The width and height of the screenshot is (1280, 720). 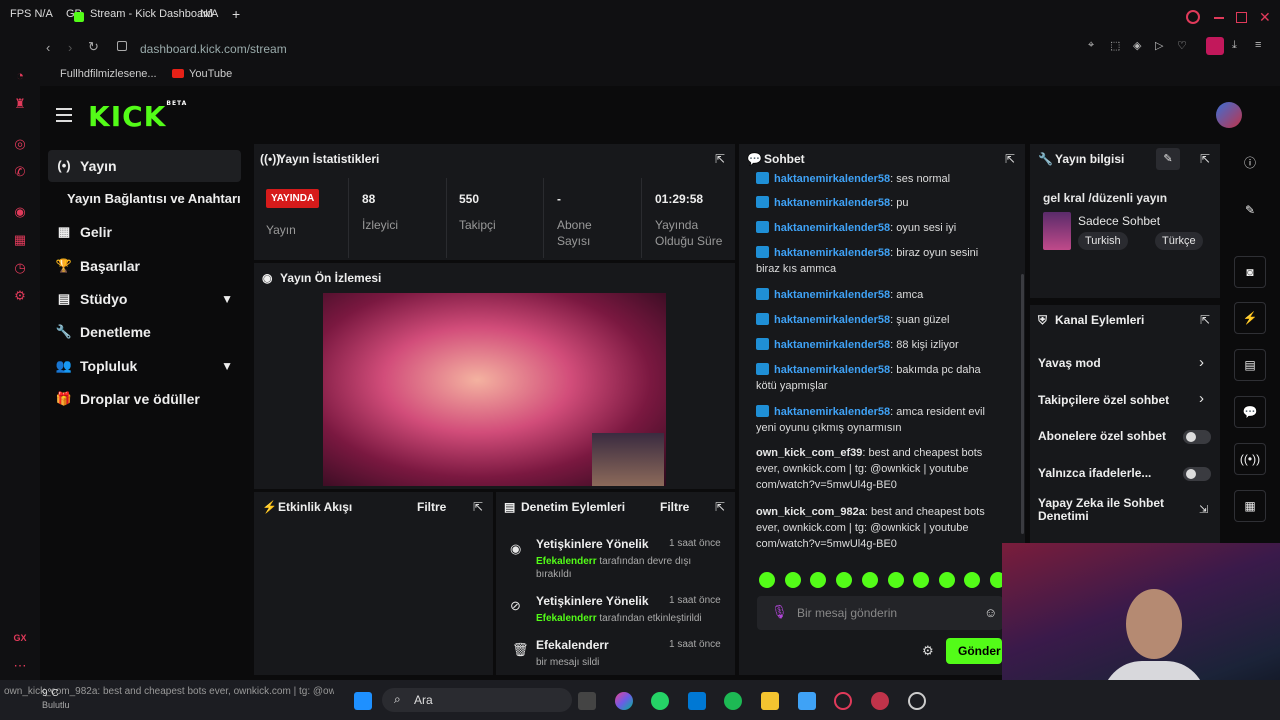 I want to click on info-icon: ⓘ, so click(x=1250, y=164).